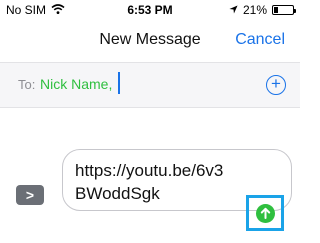 Image resolution: width=320 pixels, height=243 pixels. I want to click on arrow-up-icon, so click(265, 213).